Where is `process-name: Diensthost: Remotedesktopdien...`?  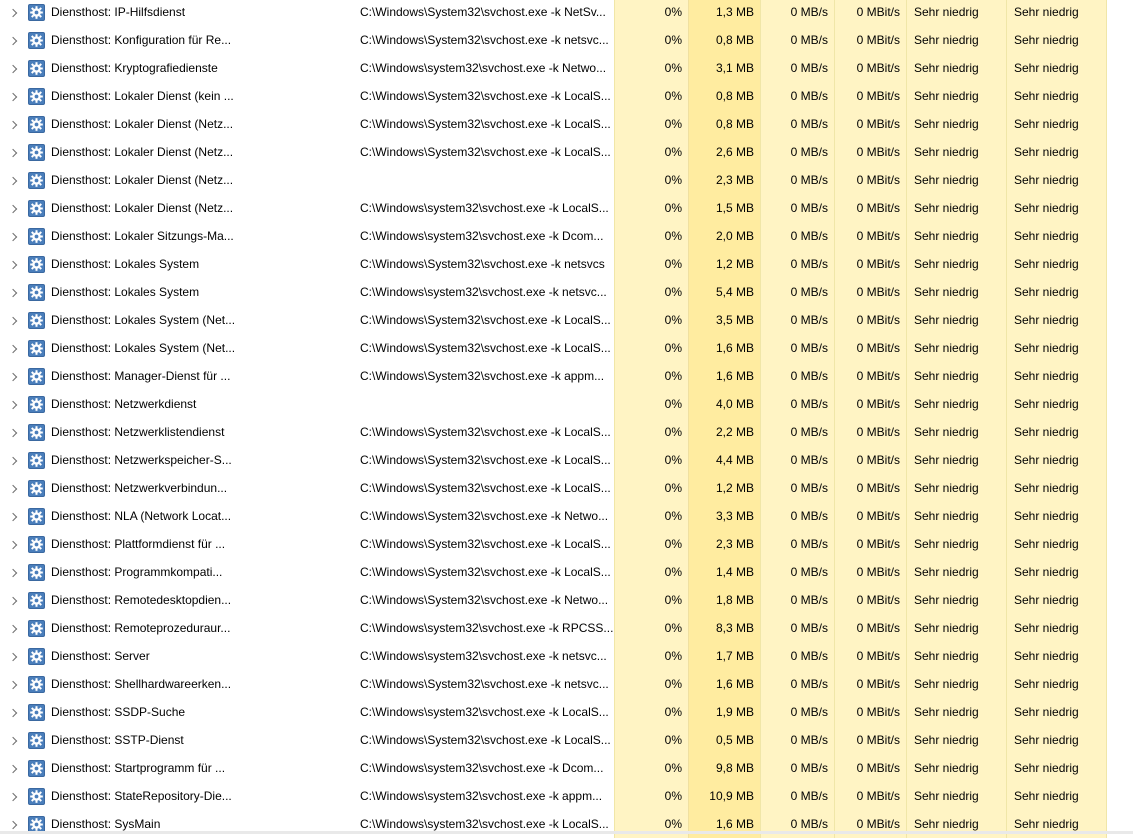
process-name: Diensthost: Remotedesktopdien... is located at coordinates (141, 600).